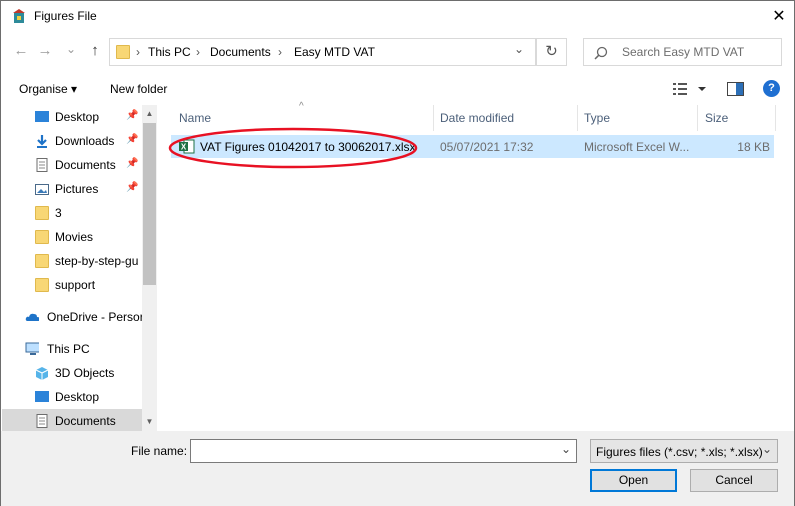 The width and height of the screenshot is (795, 506). Describe the element at coordinates (149, 113) in the screenshot. I see `scroll-up-arrow: ▲` at that location.